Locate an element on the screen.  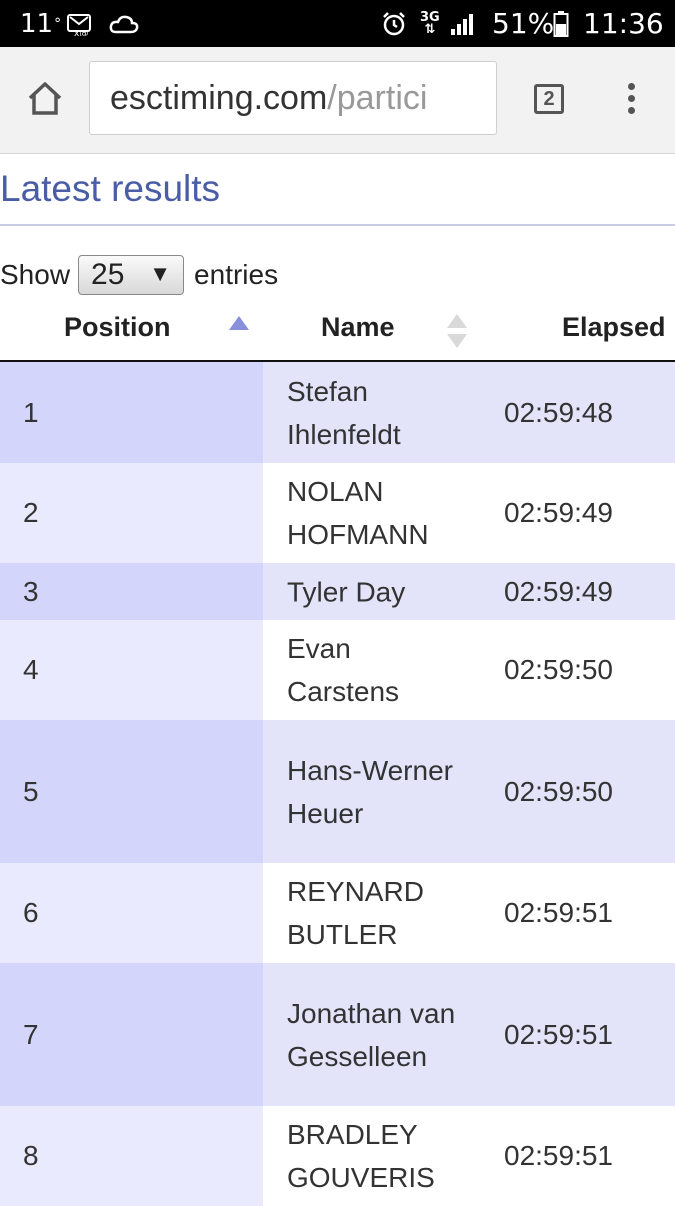
table-row: 3 Tyler Day 02:59:49 is located at coordinates (337, 591).